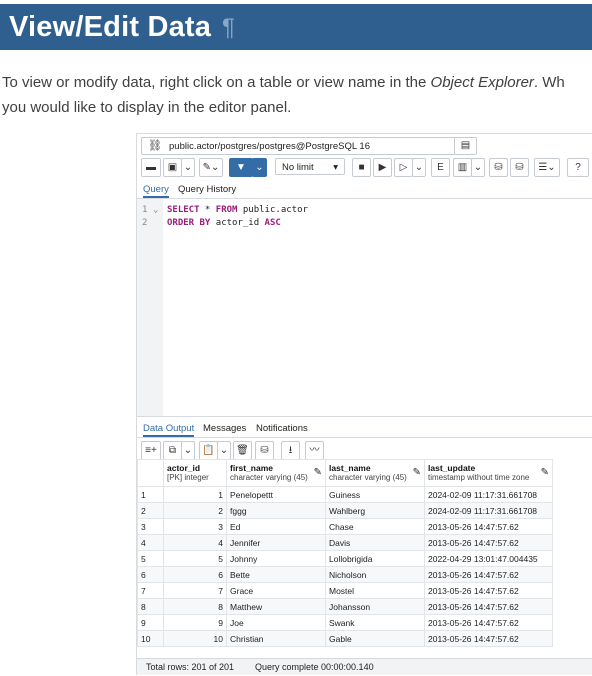 This screenshot has height=676, width=592. Describe the element at coordinates (276, 606) in the screenshot. I see `cell-first-name: Matthew` at that location.